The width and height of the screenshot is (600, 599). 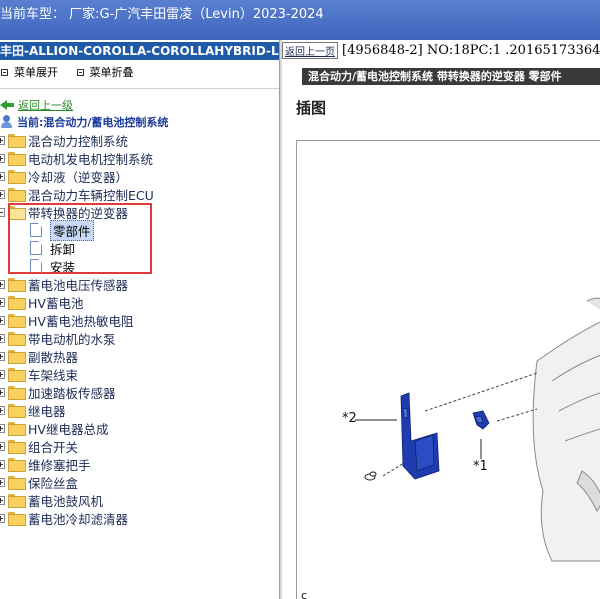 What do you see at coordinates (480, 466) in the screenshot?
I see `callout-1: *1` at bounding box center [480, 466].